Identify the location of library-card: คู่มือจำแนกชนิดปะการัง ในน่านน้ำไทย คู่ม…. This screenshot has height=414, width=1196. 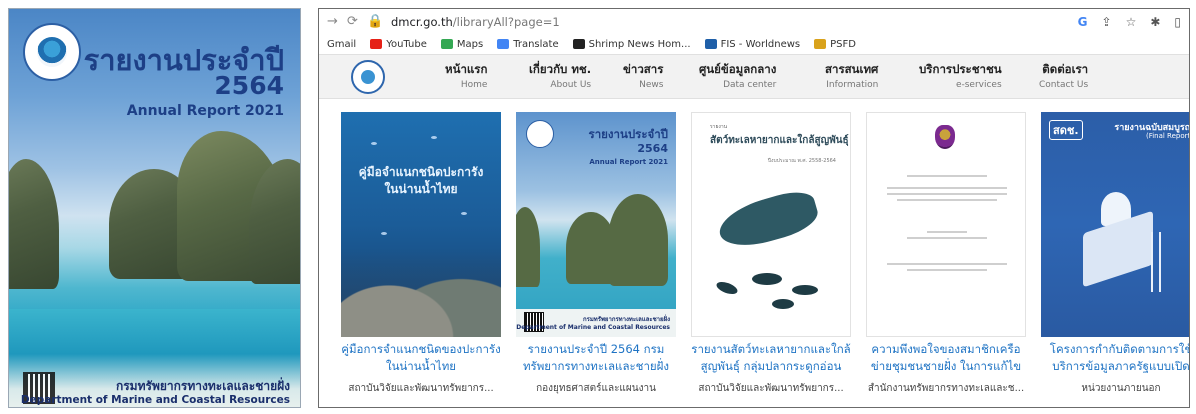
(421, 254).